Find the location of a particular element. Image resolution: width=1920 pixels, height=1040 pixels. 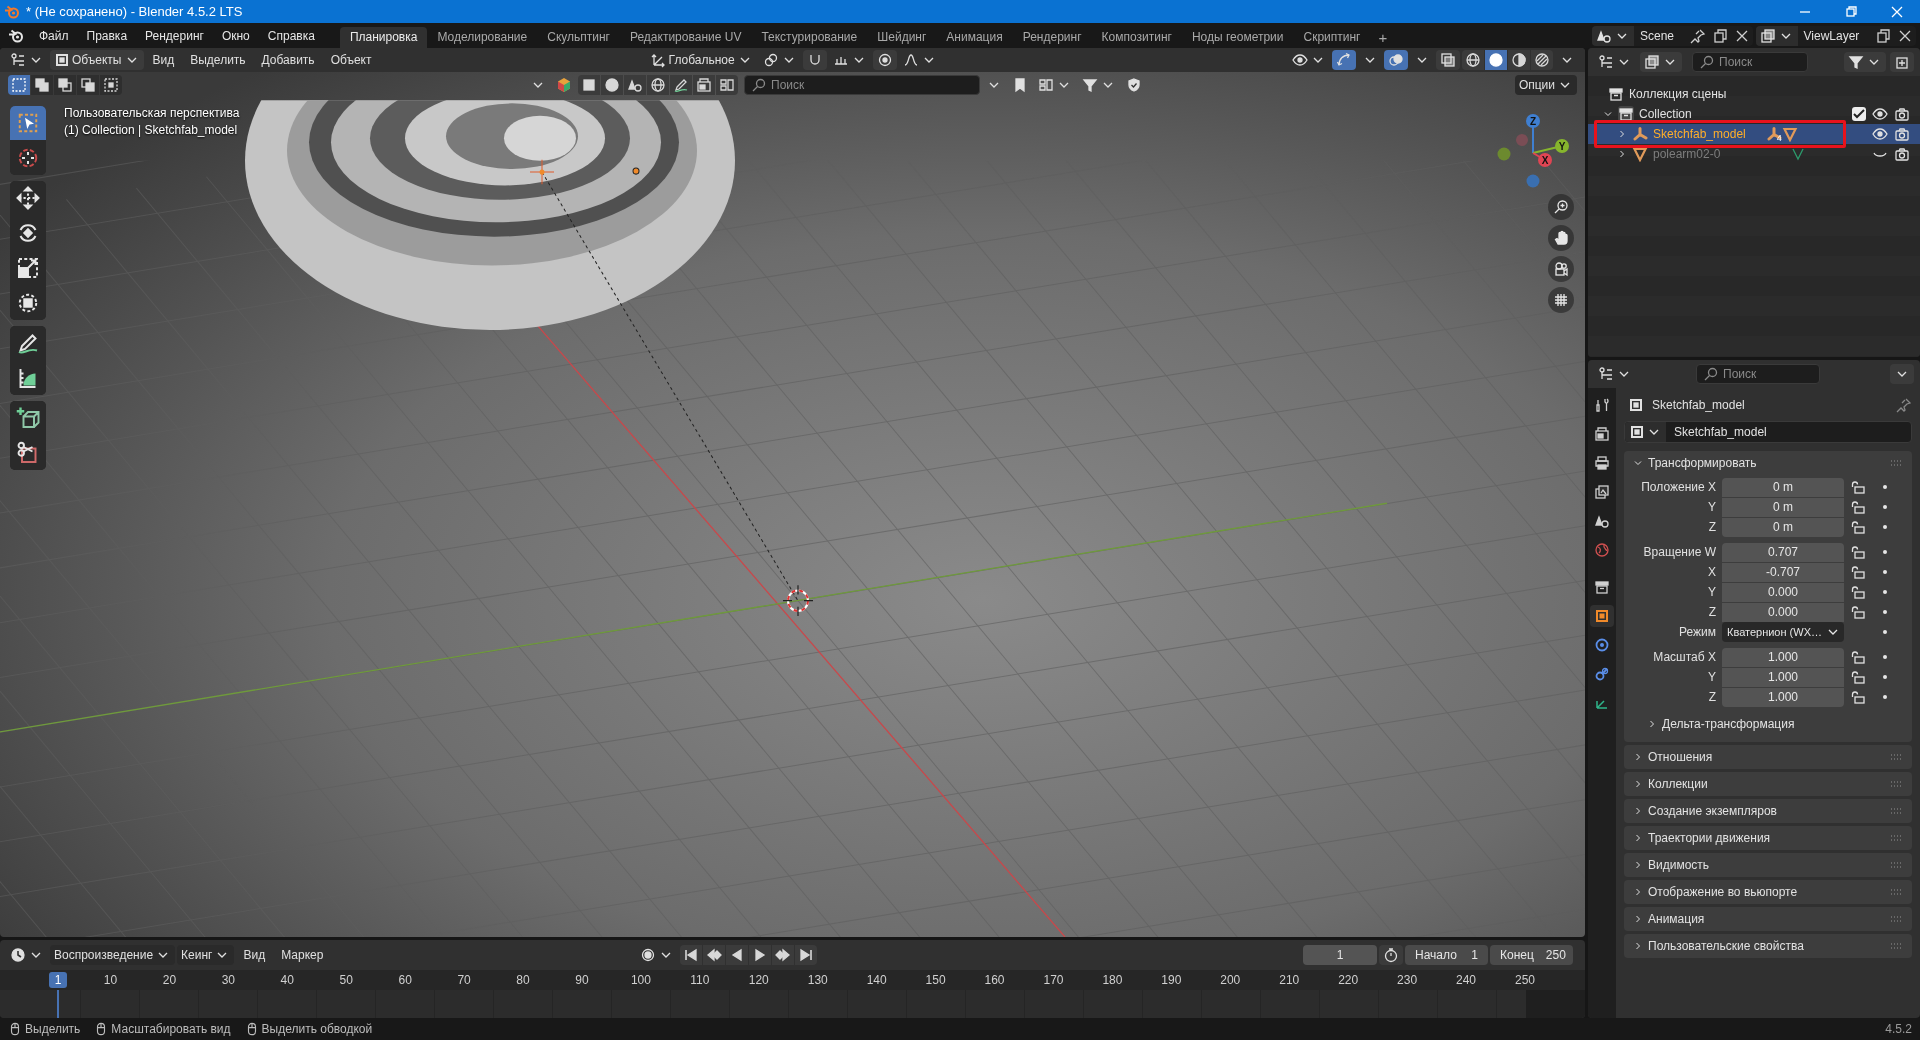

outliner-item: Sketchfab_model is located at coordinates (1699, 134).